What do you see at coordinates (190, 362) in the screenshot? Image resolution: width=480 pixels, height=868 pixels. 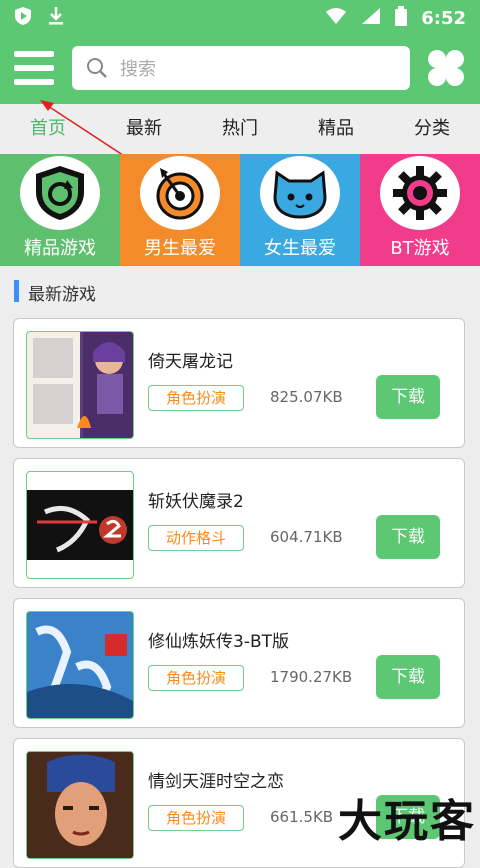 I see `game-name: 倚天屠龙记` at bounding box center [190, 362].